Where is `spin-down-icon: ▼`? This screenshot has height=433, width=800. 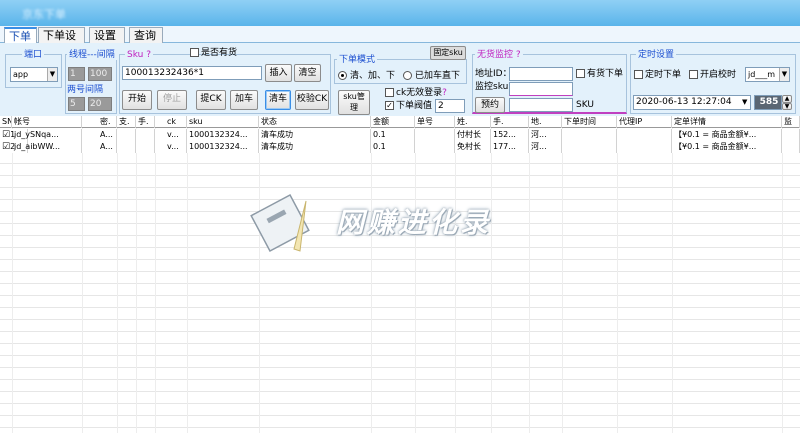
spin-down-icon: ▼ is located at coordinates (787, 106).